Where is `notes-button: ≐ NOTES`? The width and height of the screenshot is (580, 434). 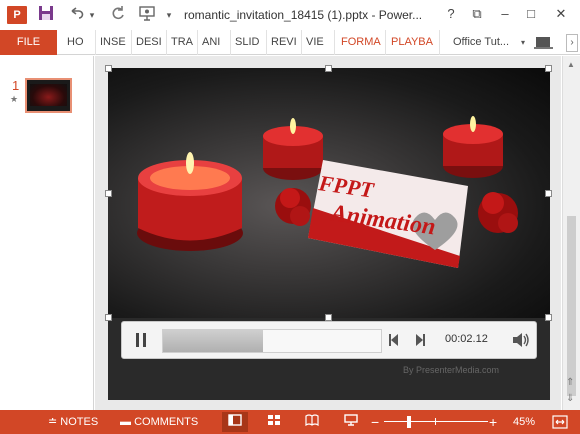
notes-button: ≐ NOTES is located at coordinates (73, 422).